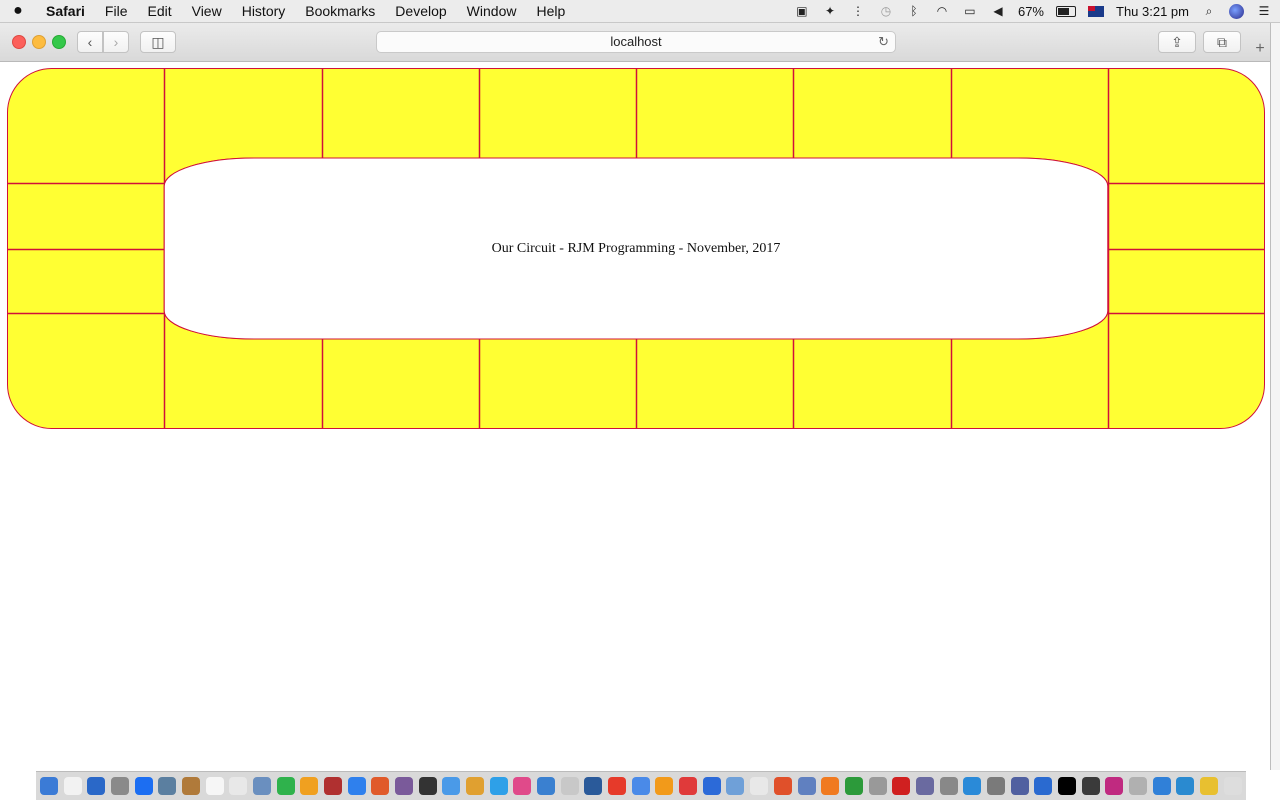  I want to click on sidebar-icon: ◫, so click(158, 41).